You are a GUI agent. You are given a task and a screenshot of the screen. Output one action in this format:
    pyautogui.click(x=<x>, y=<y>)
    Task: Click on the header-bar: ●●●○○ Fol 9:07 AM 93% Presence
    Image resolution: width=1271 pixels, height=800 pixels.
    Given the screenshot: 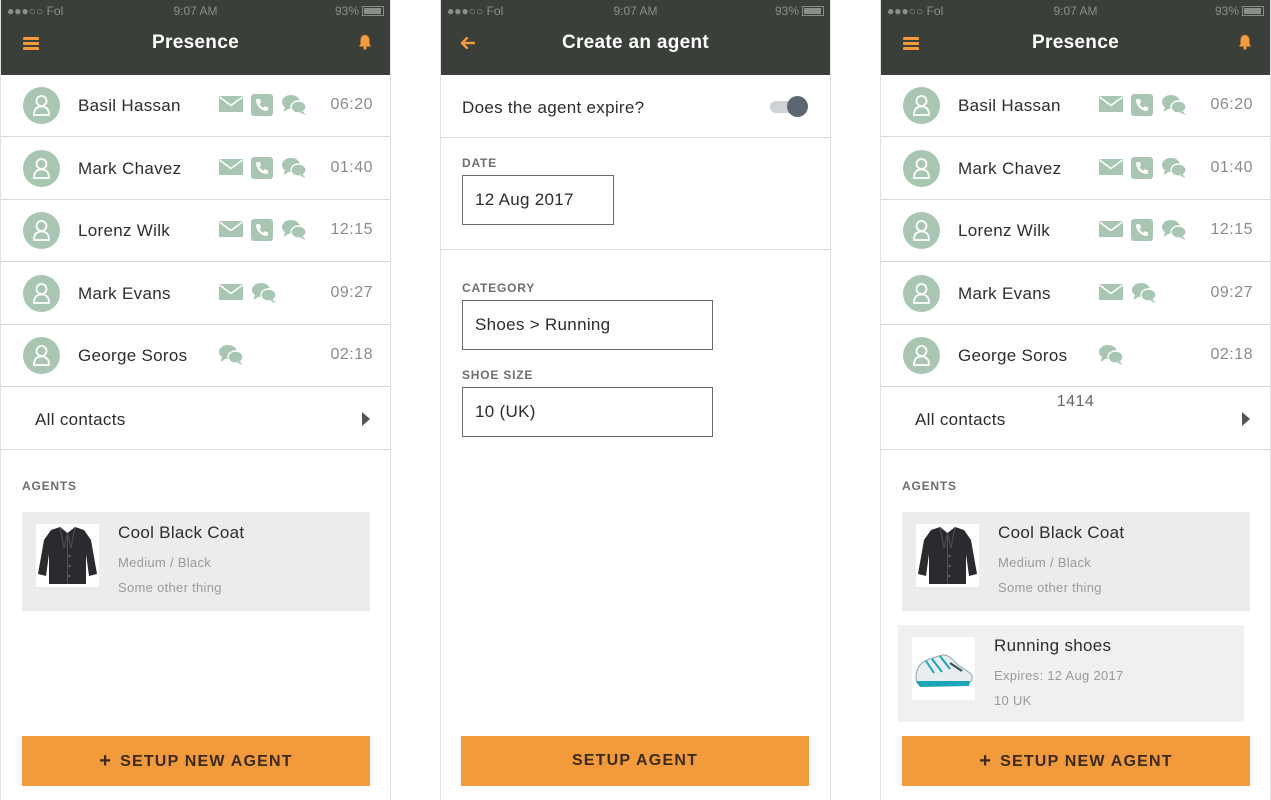 What is the action you would take?
    pyautogui.click(x=1075, y=37)
    